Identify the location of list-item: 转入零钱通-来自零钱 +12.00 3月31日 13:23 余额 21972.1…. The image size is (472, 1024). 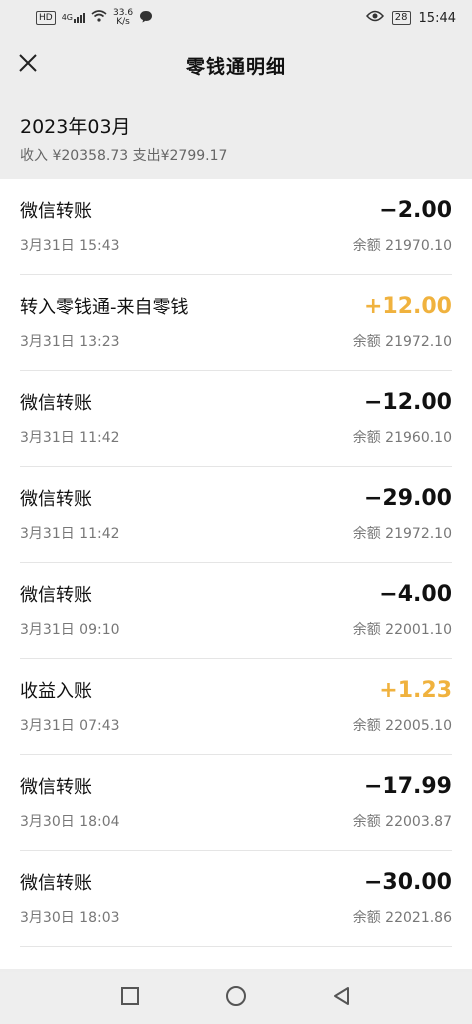
(236, 323).